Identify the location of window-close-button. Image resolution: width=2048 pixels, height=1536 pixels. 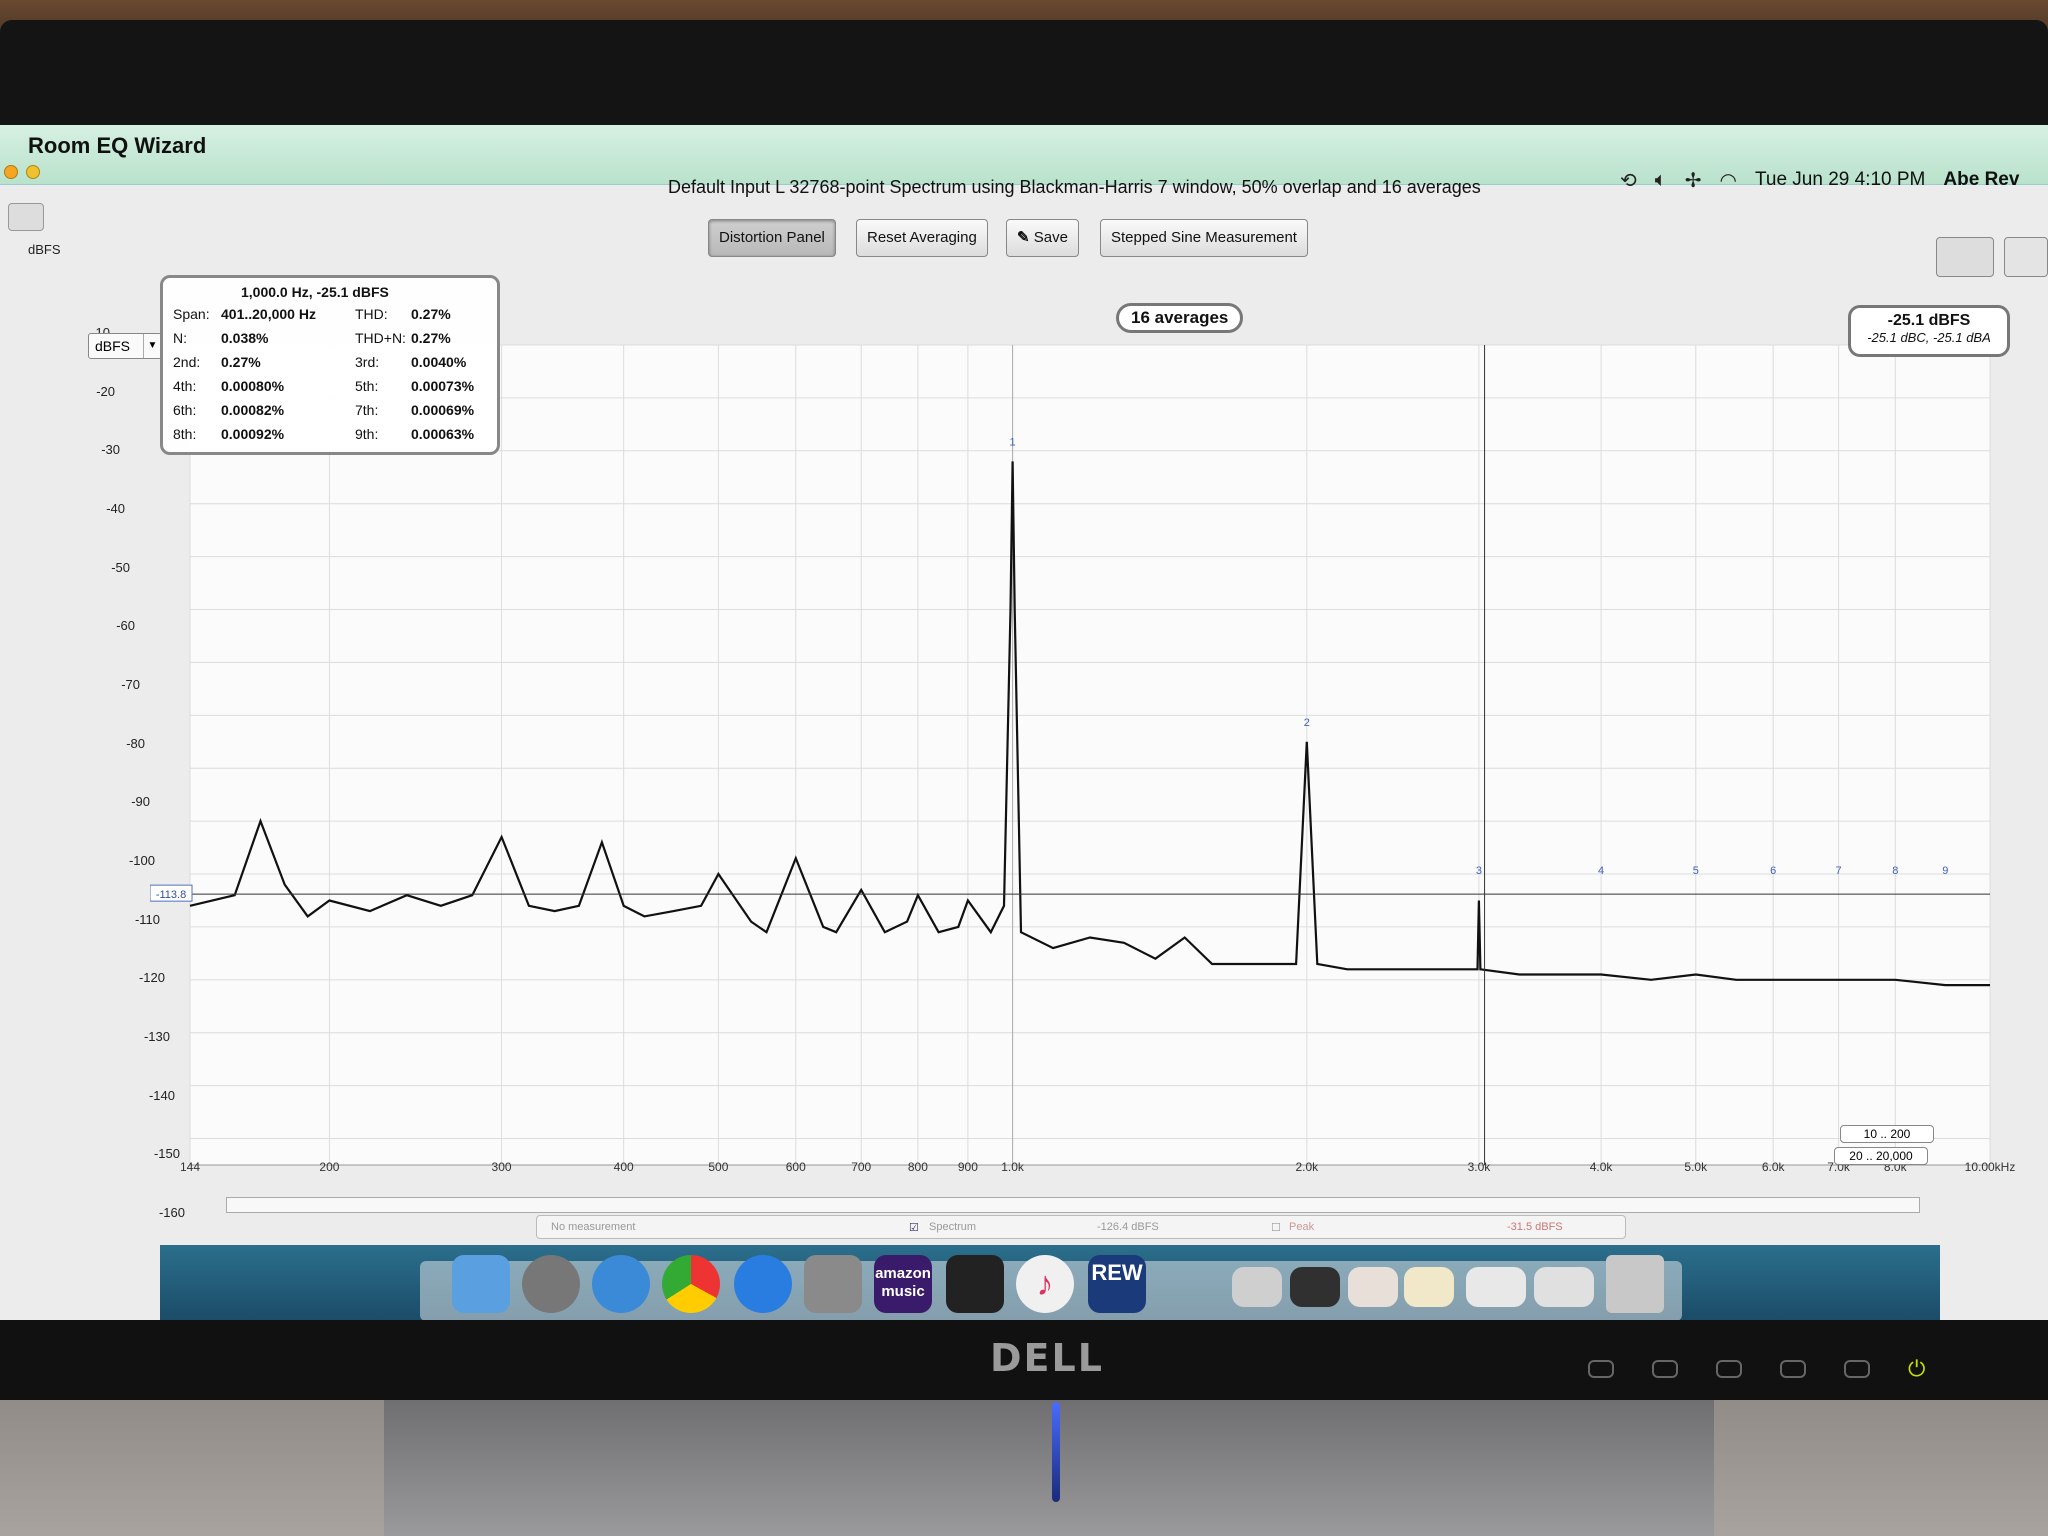
(11, 172).